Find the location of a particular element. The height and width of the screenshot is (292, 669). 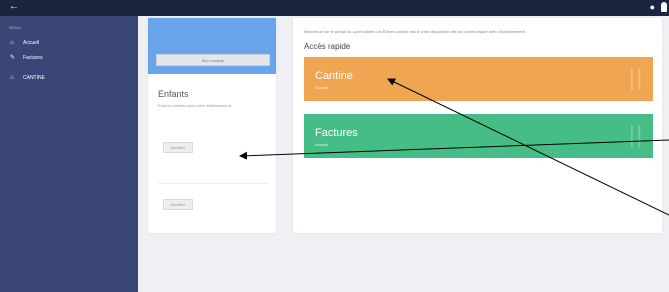

sidebar-item-label: Accueil is located at coordinates (31, 43).